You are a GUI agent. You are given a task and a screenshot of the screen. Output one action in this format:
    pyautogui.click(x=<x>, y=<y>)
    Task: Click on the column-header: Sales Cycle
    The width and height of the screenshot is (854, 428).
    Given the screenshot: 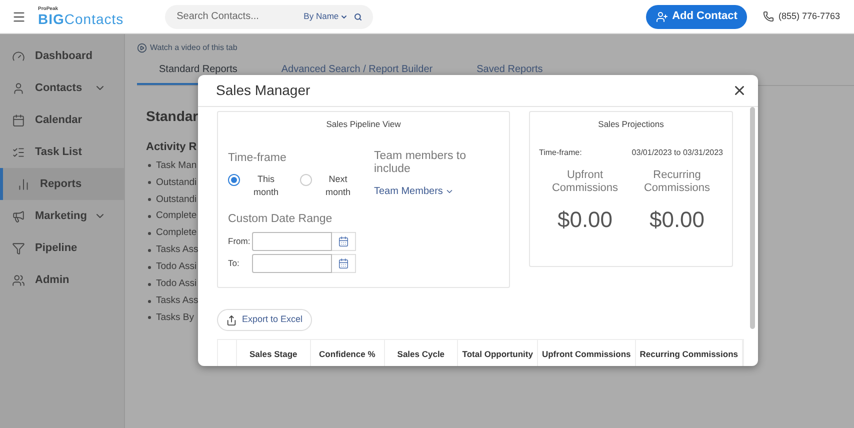 What is the action you would take?
    pyautogui.click(x=421, y=353)
    